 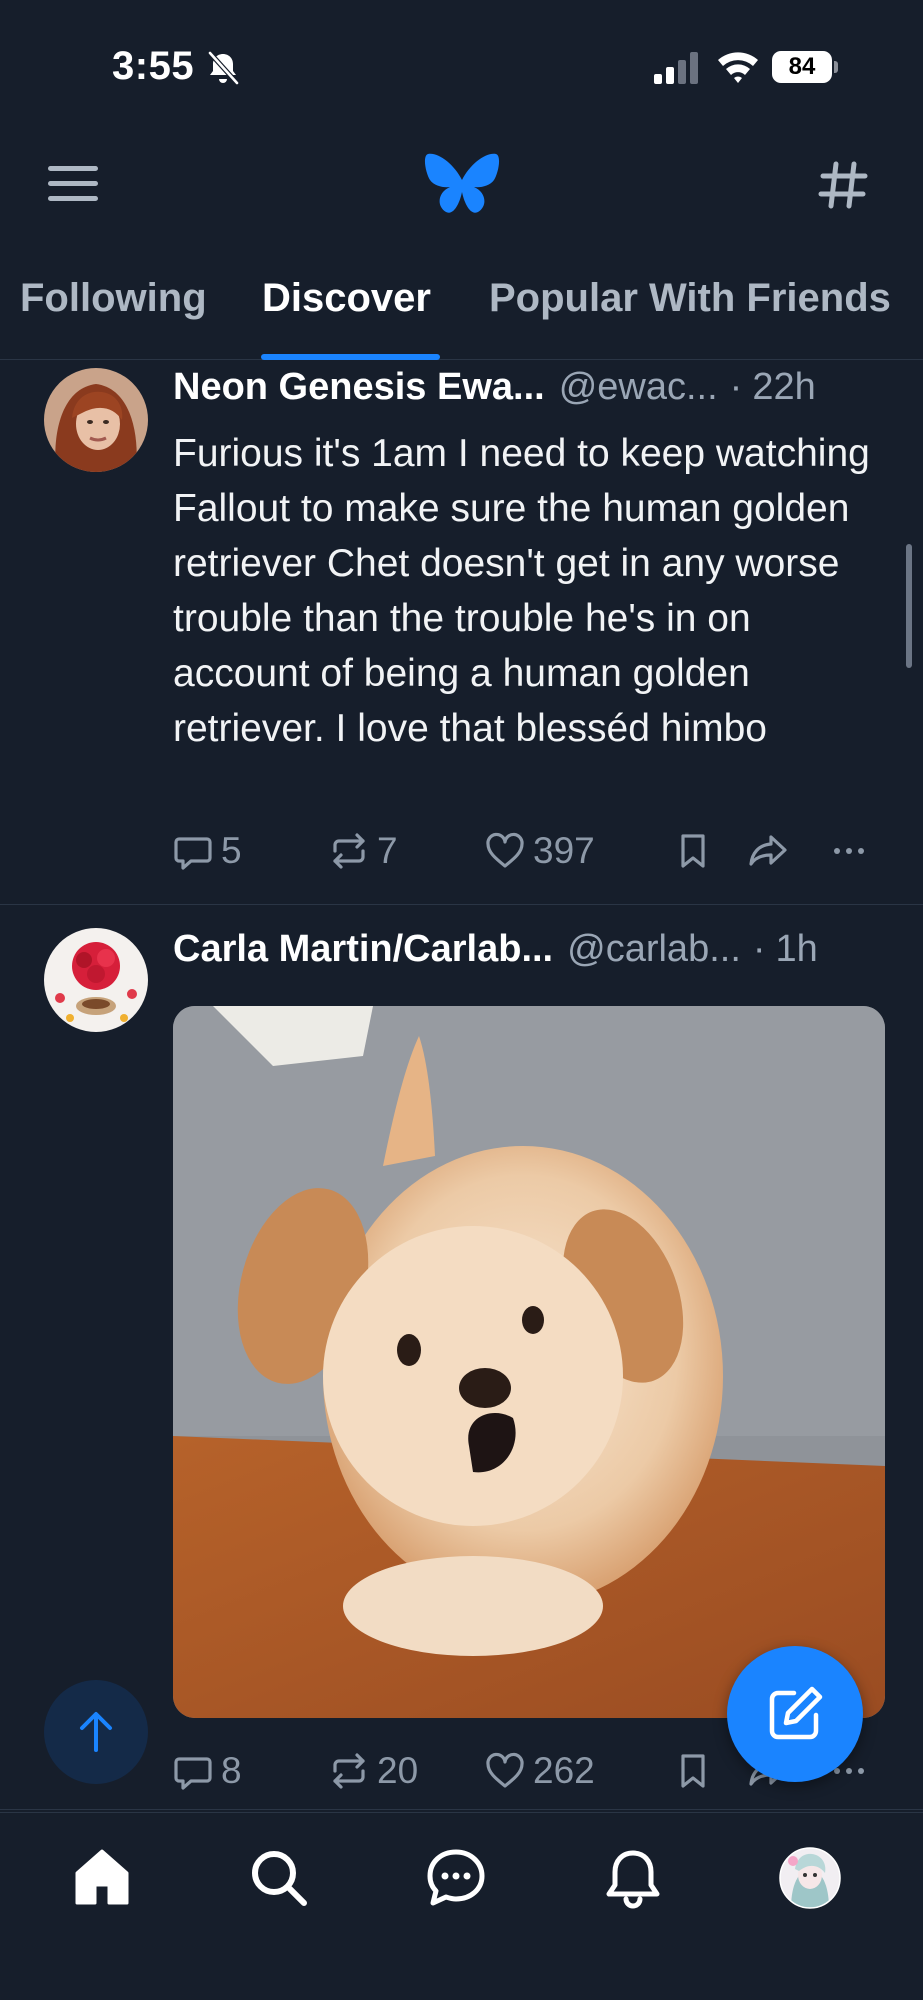 I want to click on battery-indicator: 84, so click(x=805, y=67).